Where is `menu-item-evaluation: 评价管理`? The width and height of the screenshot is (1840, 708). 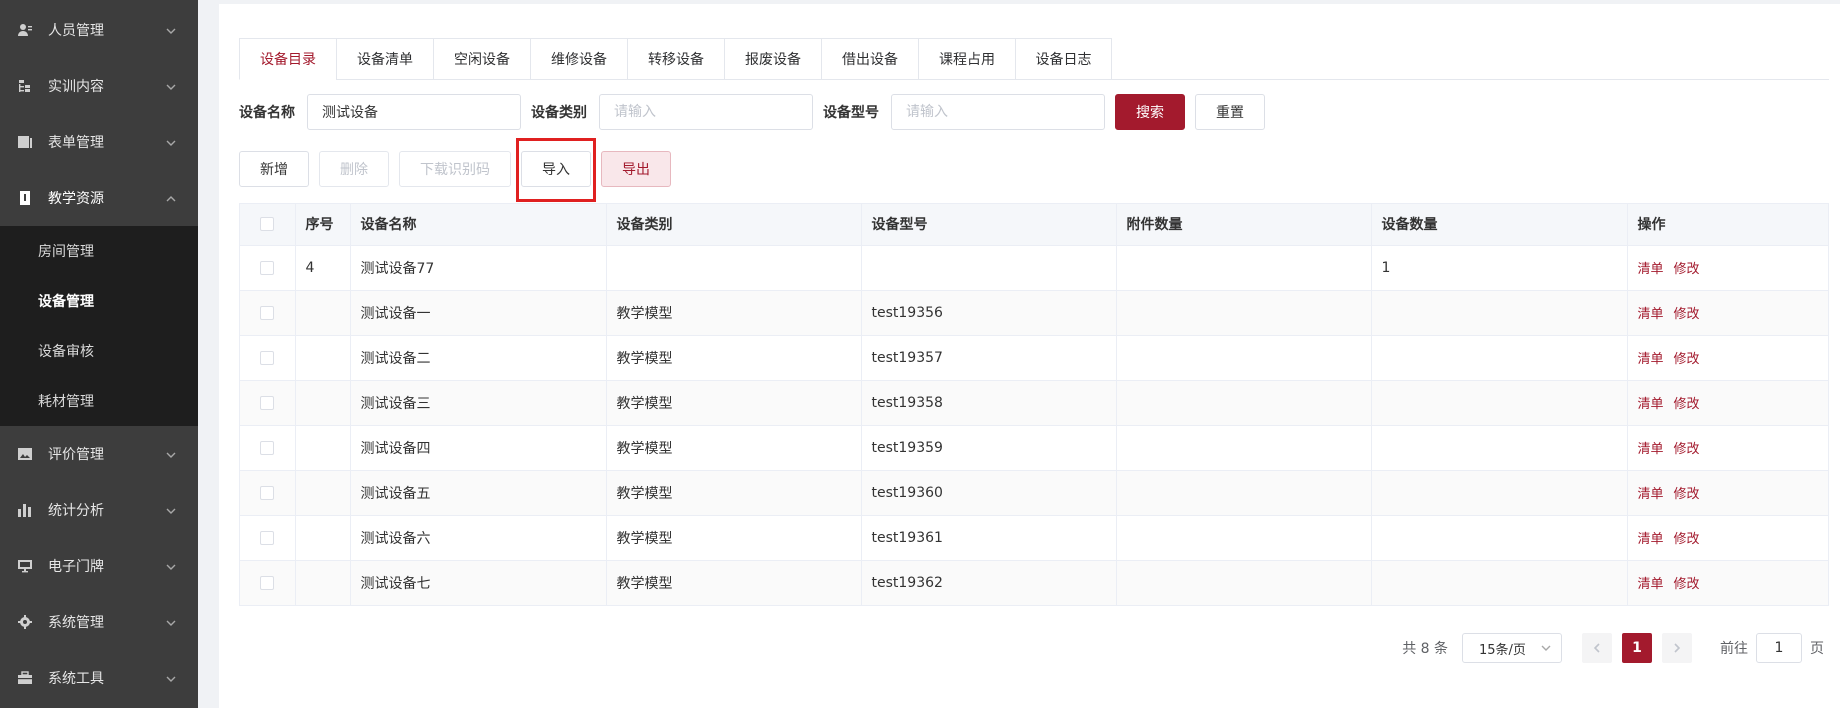 menu-item-evaluation: 评价管理 is located at coordinates (99, 454).